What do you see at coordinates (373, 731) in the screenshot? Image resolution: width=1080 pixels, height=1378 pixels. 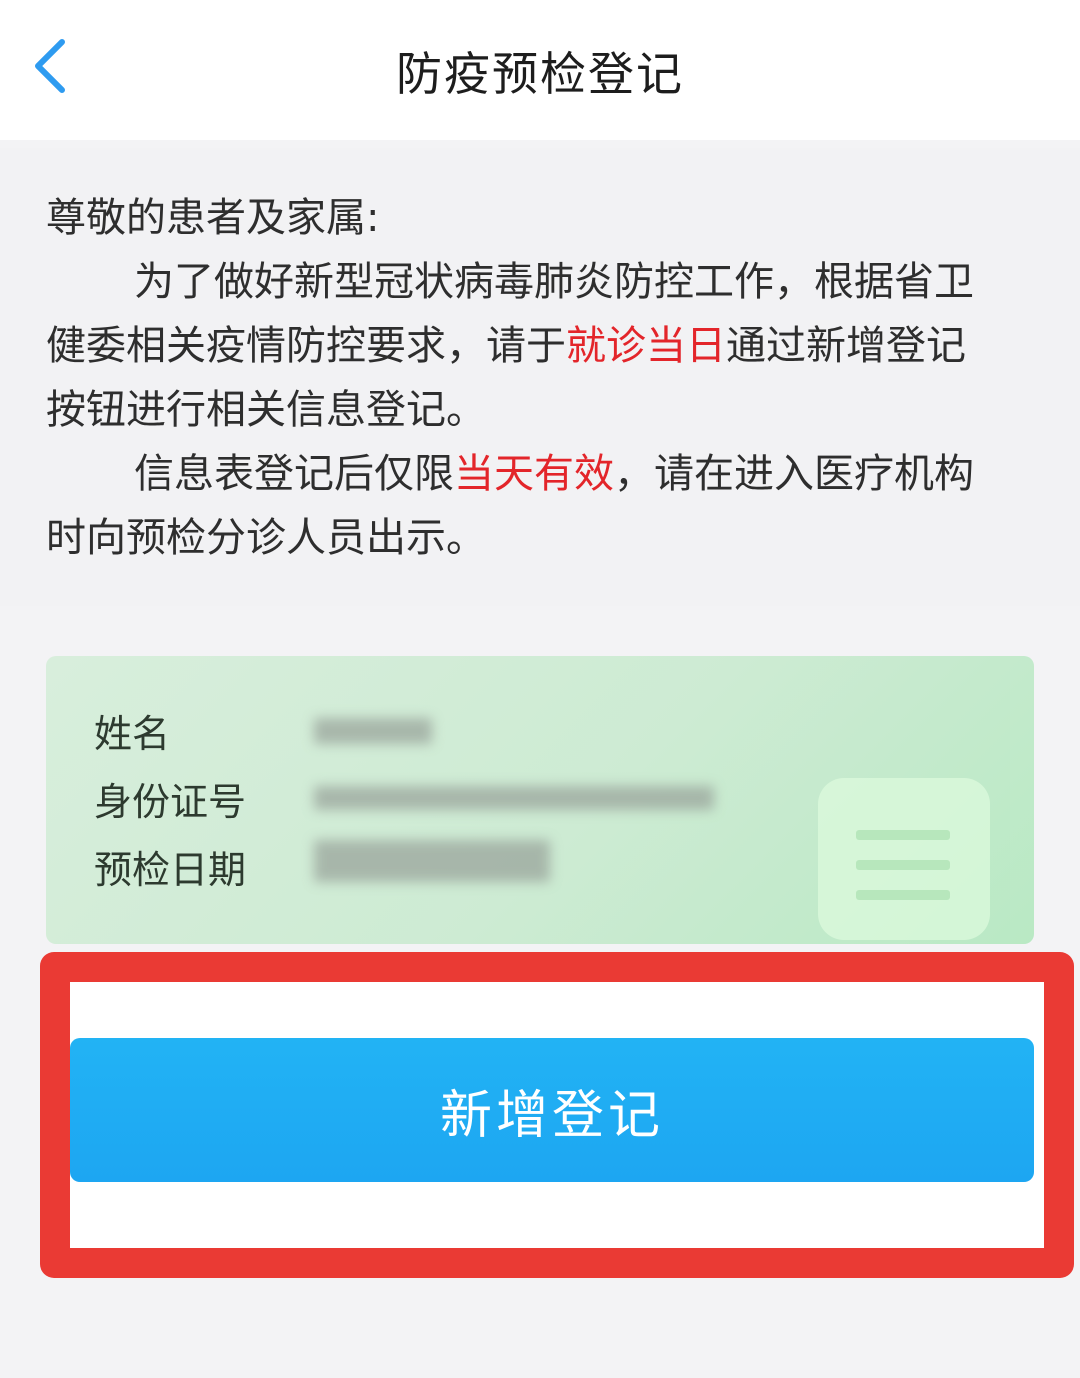 I see `redacted-name` at bounding box center [373, 731].